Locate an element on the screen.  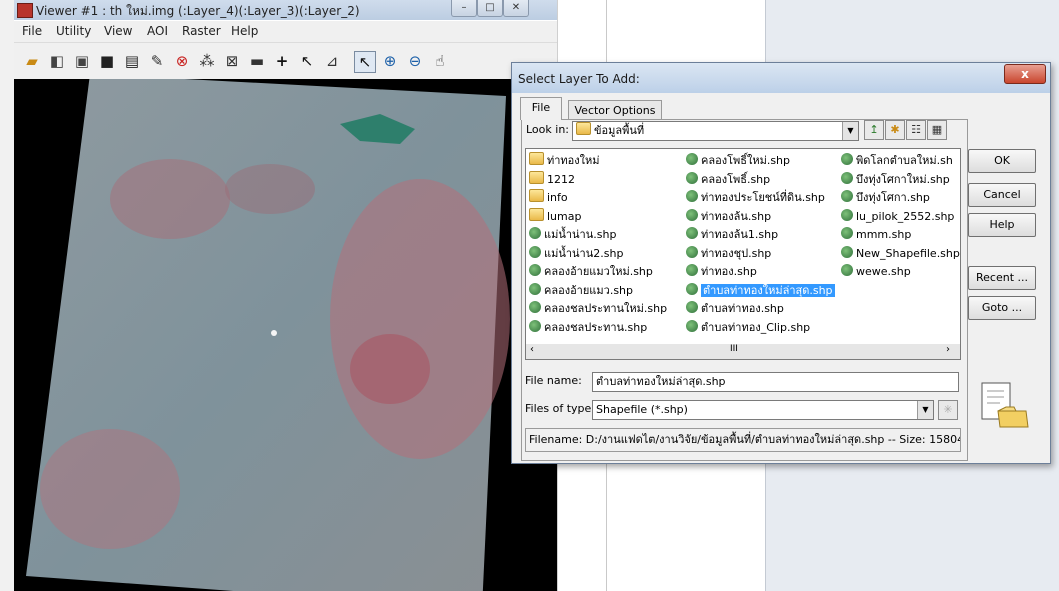
open-file-icon: ◧ is located at coordinates (57, 61).